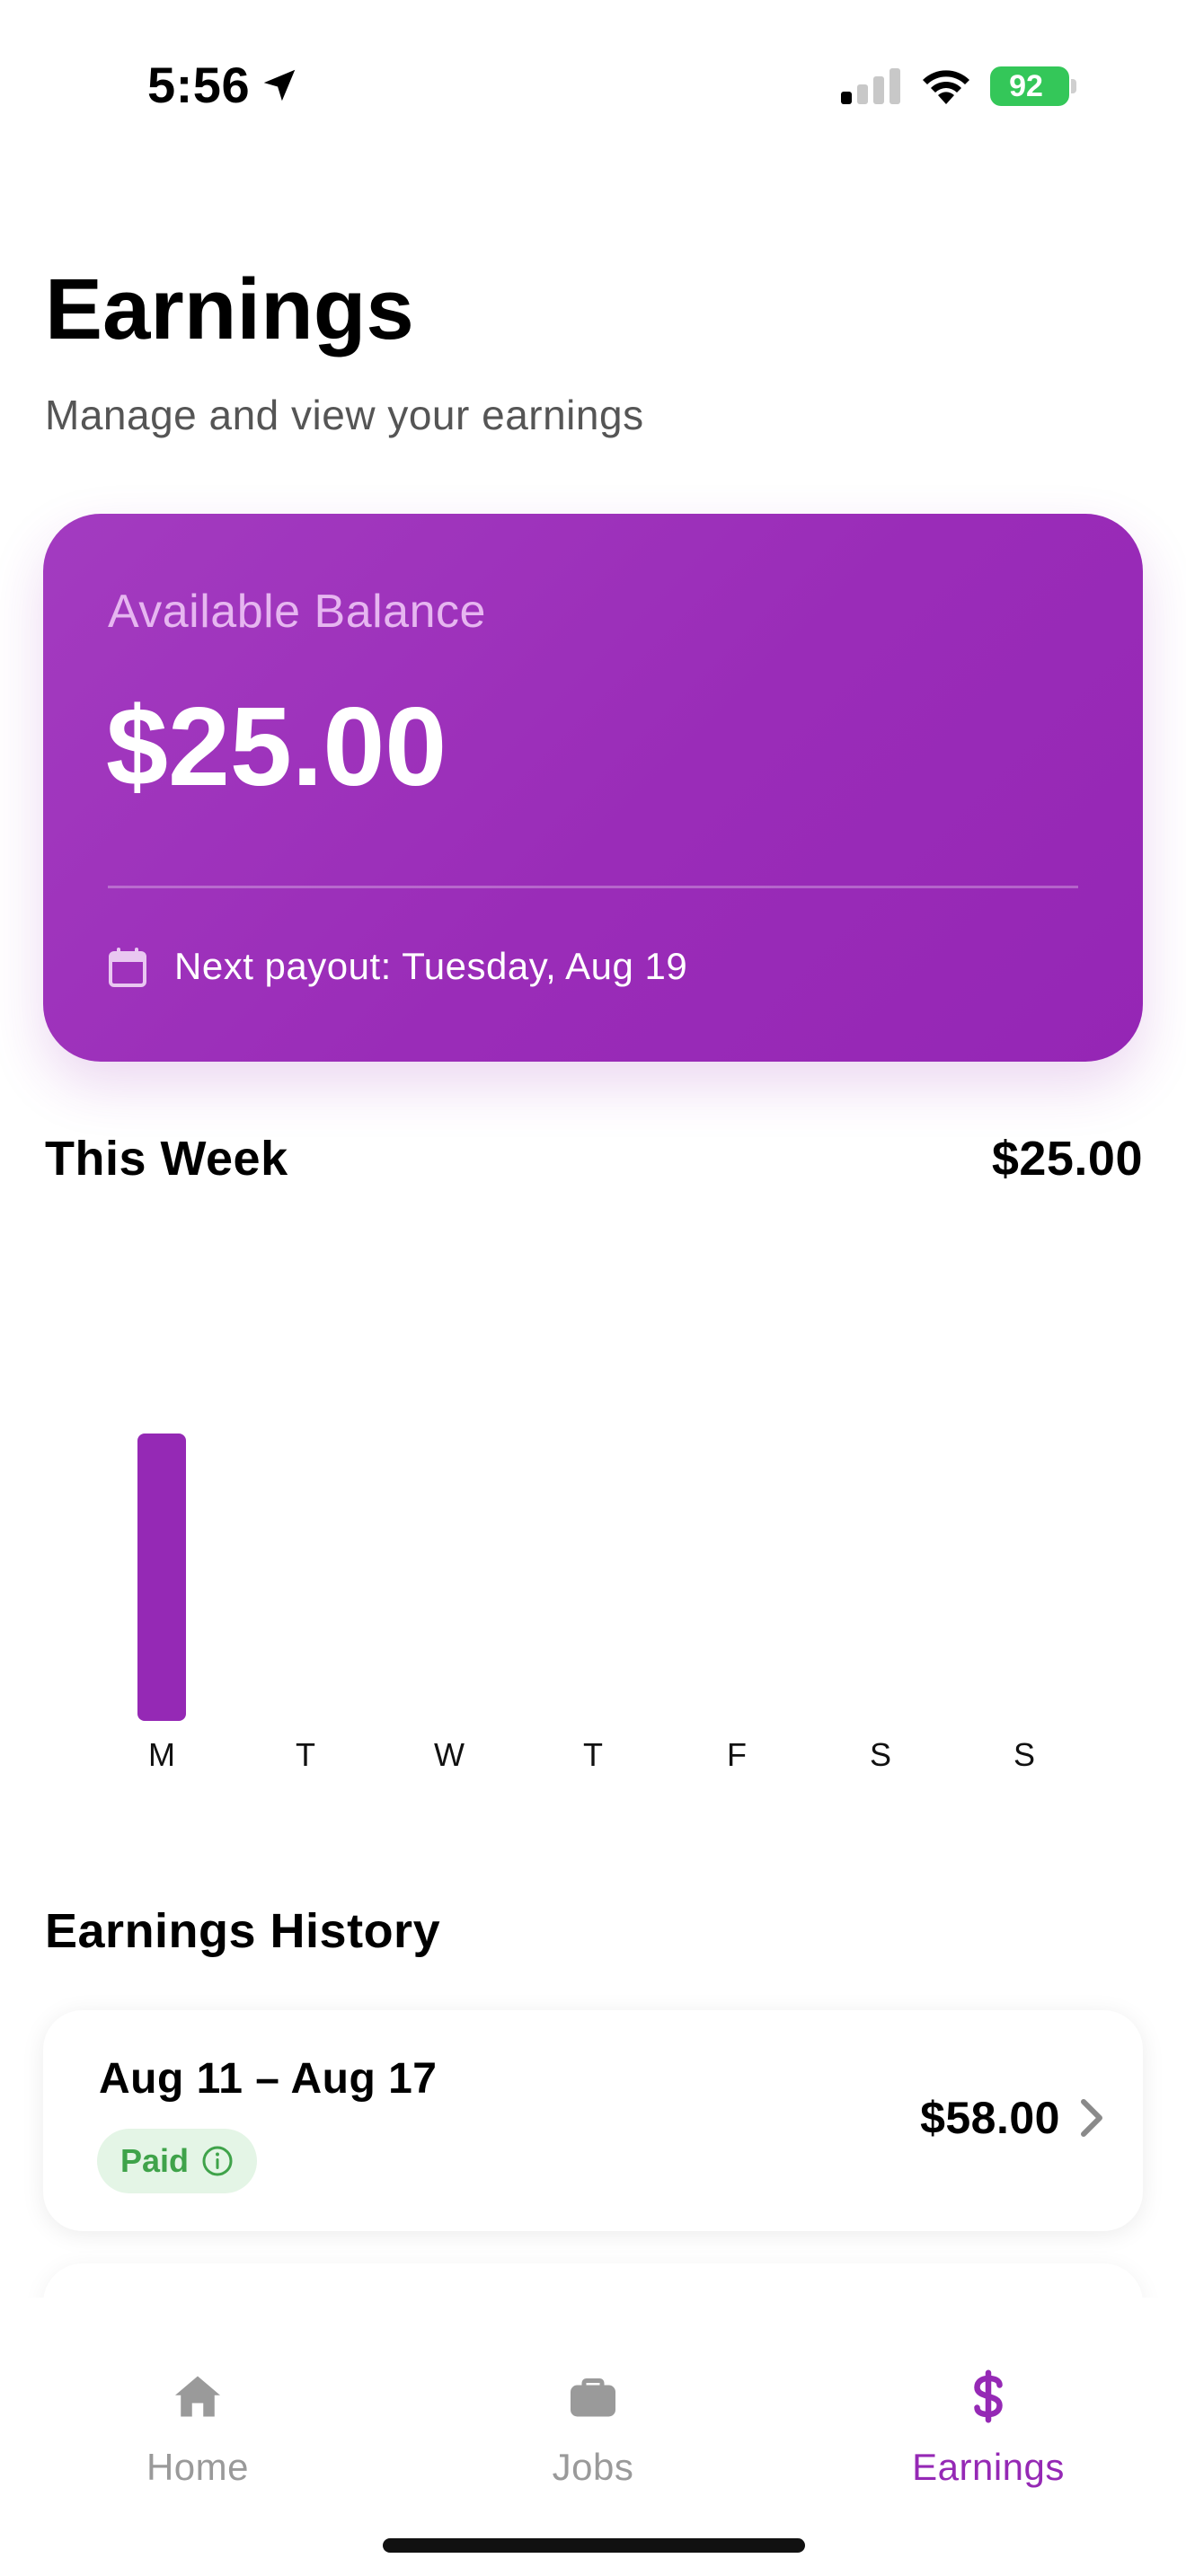 The width and height of the screenshot is (1186, 2576). I want to click on this-week-title: This Week, so click(166, 1159).